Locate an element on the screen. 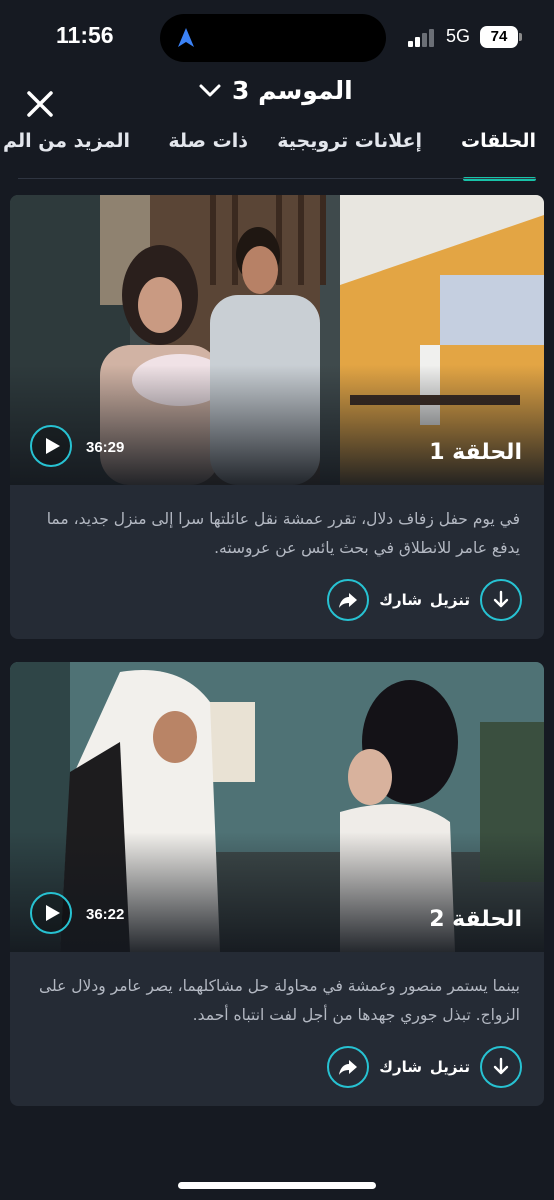 The width and height of the screenshot is (554, 1200). season-label: الموسم 3 is located at coordinates (292, 90).